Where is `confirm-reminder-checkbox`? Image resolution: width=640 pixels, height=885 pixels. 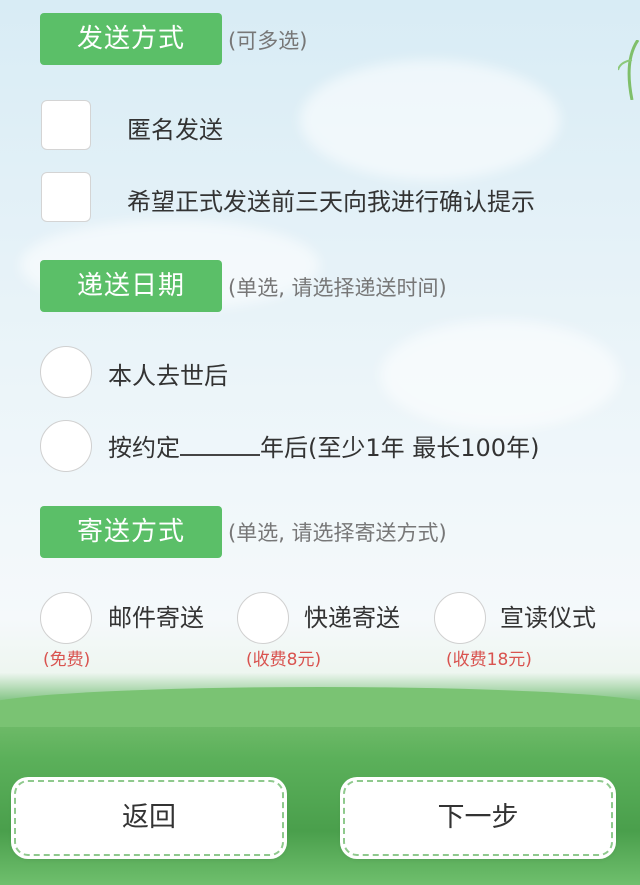 confirm-reminder-checkbox is located at coordinates (66, 197).